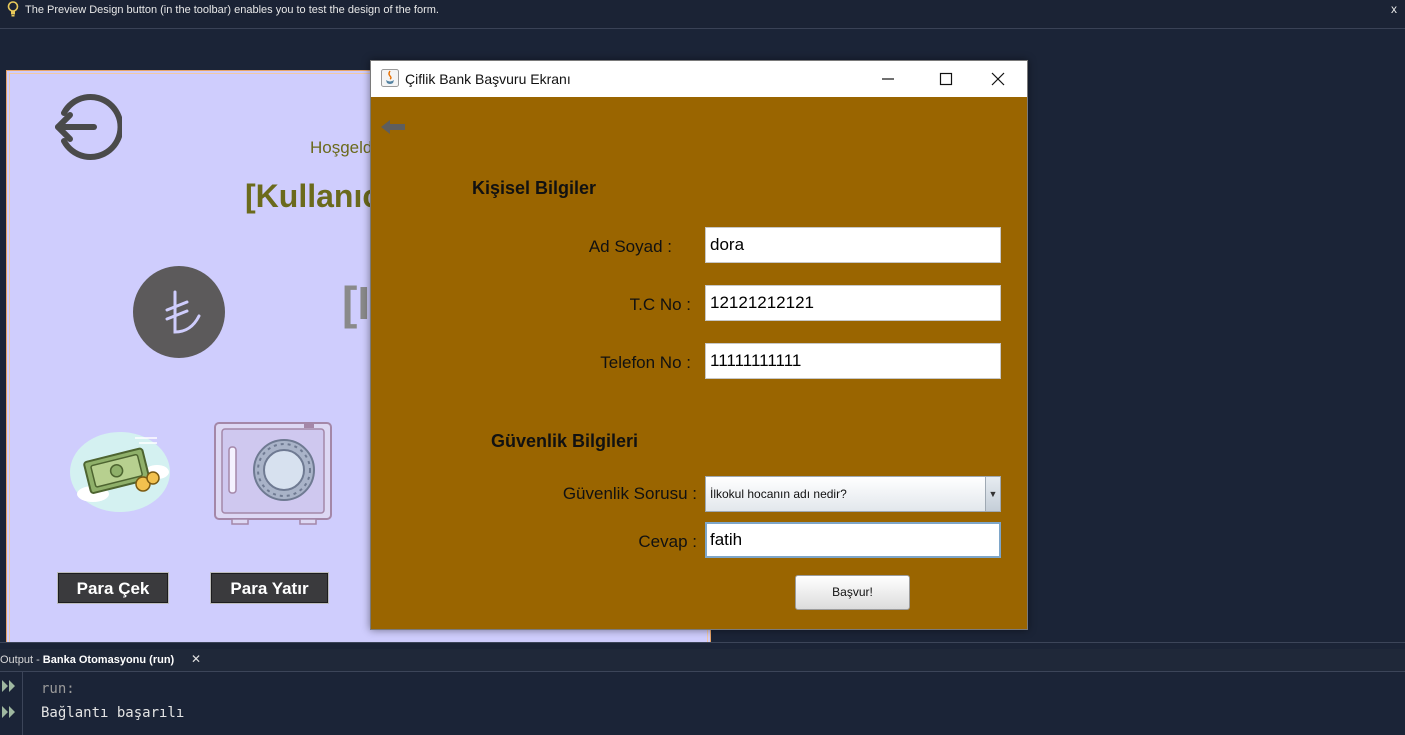 This screenshot has height=735, width=1405. What do you see at coordinates (992, 494) in the screenshot?
I see `dropdown-arrow-icon: ▼` at bounding box center [992, 494].